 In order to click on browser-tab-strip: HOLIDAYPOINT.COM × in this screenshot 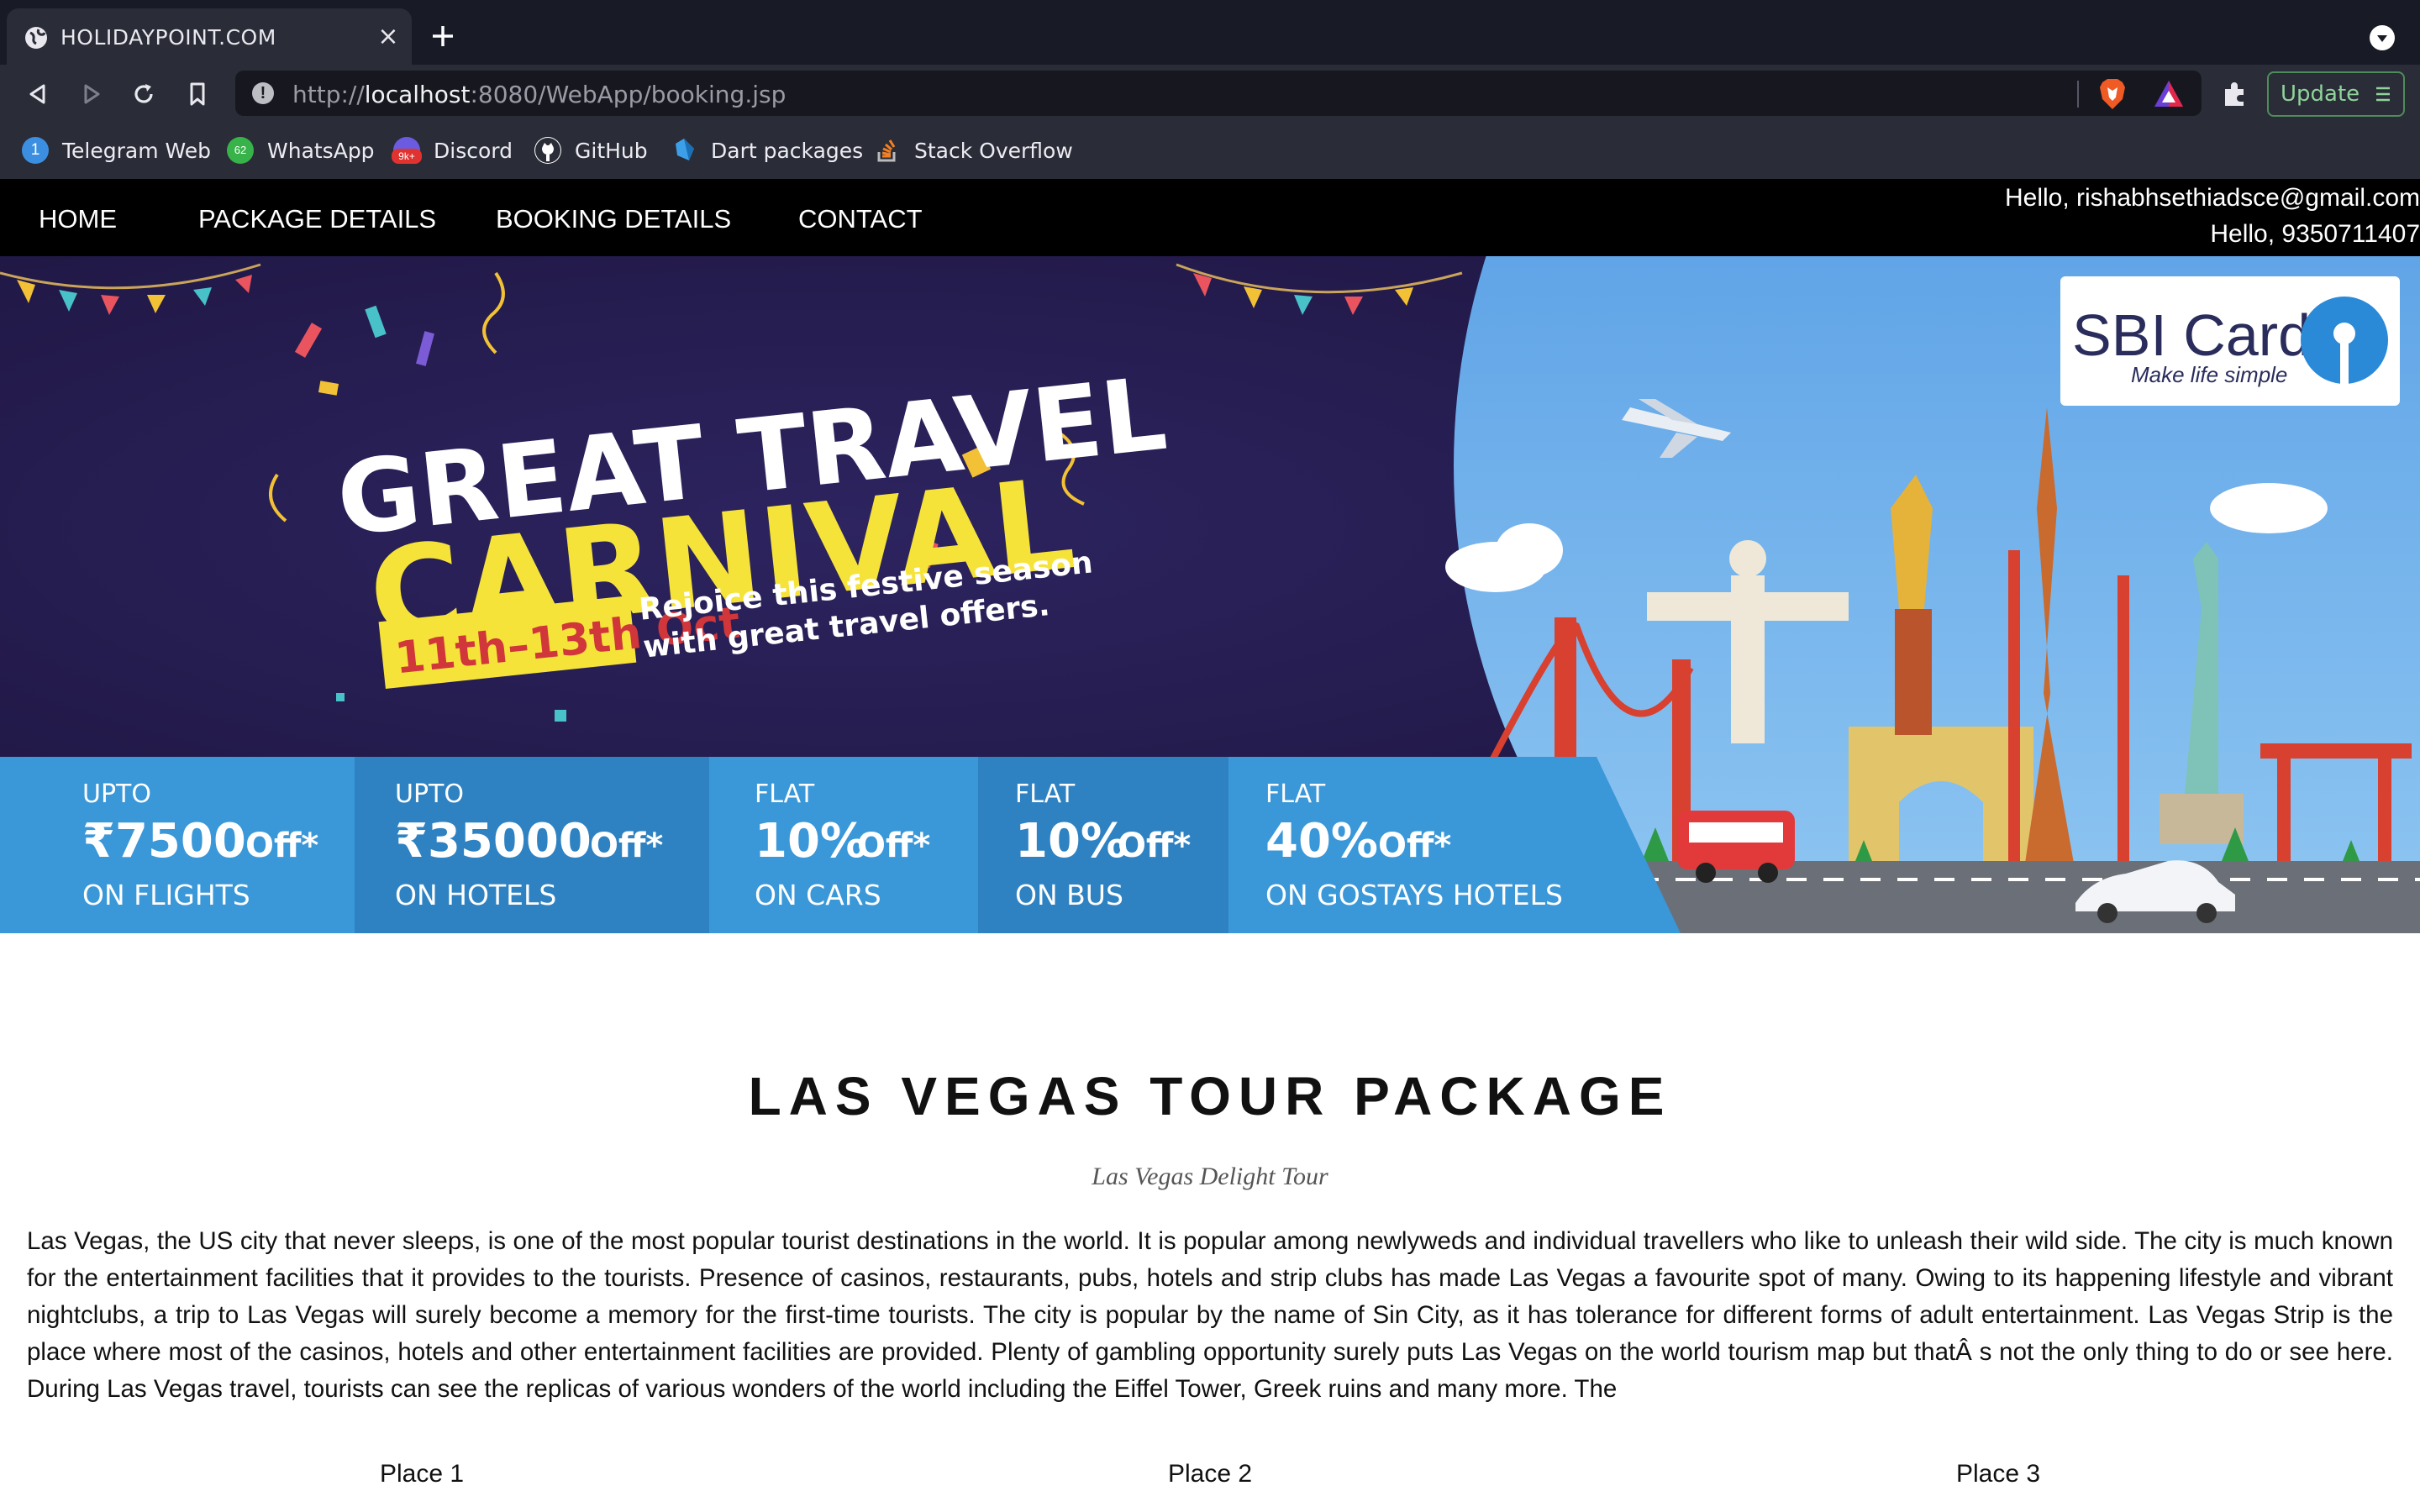, I will do `click(1210, 32)`.